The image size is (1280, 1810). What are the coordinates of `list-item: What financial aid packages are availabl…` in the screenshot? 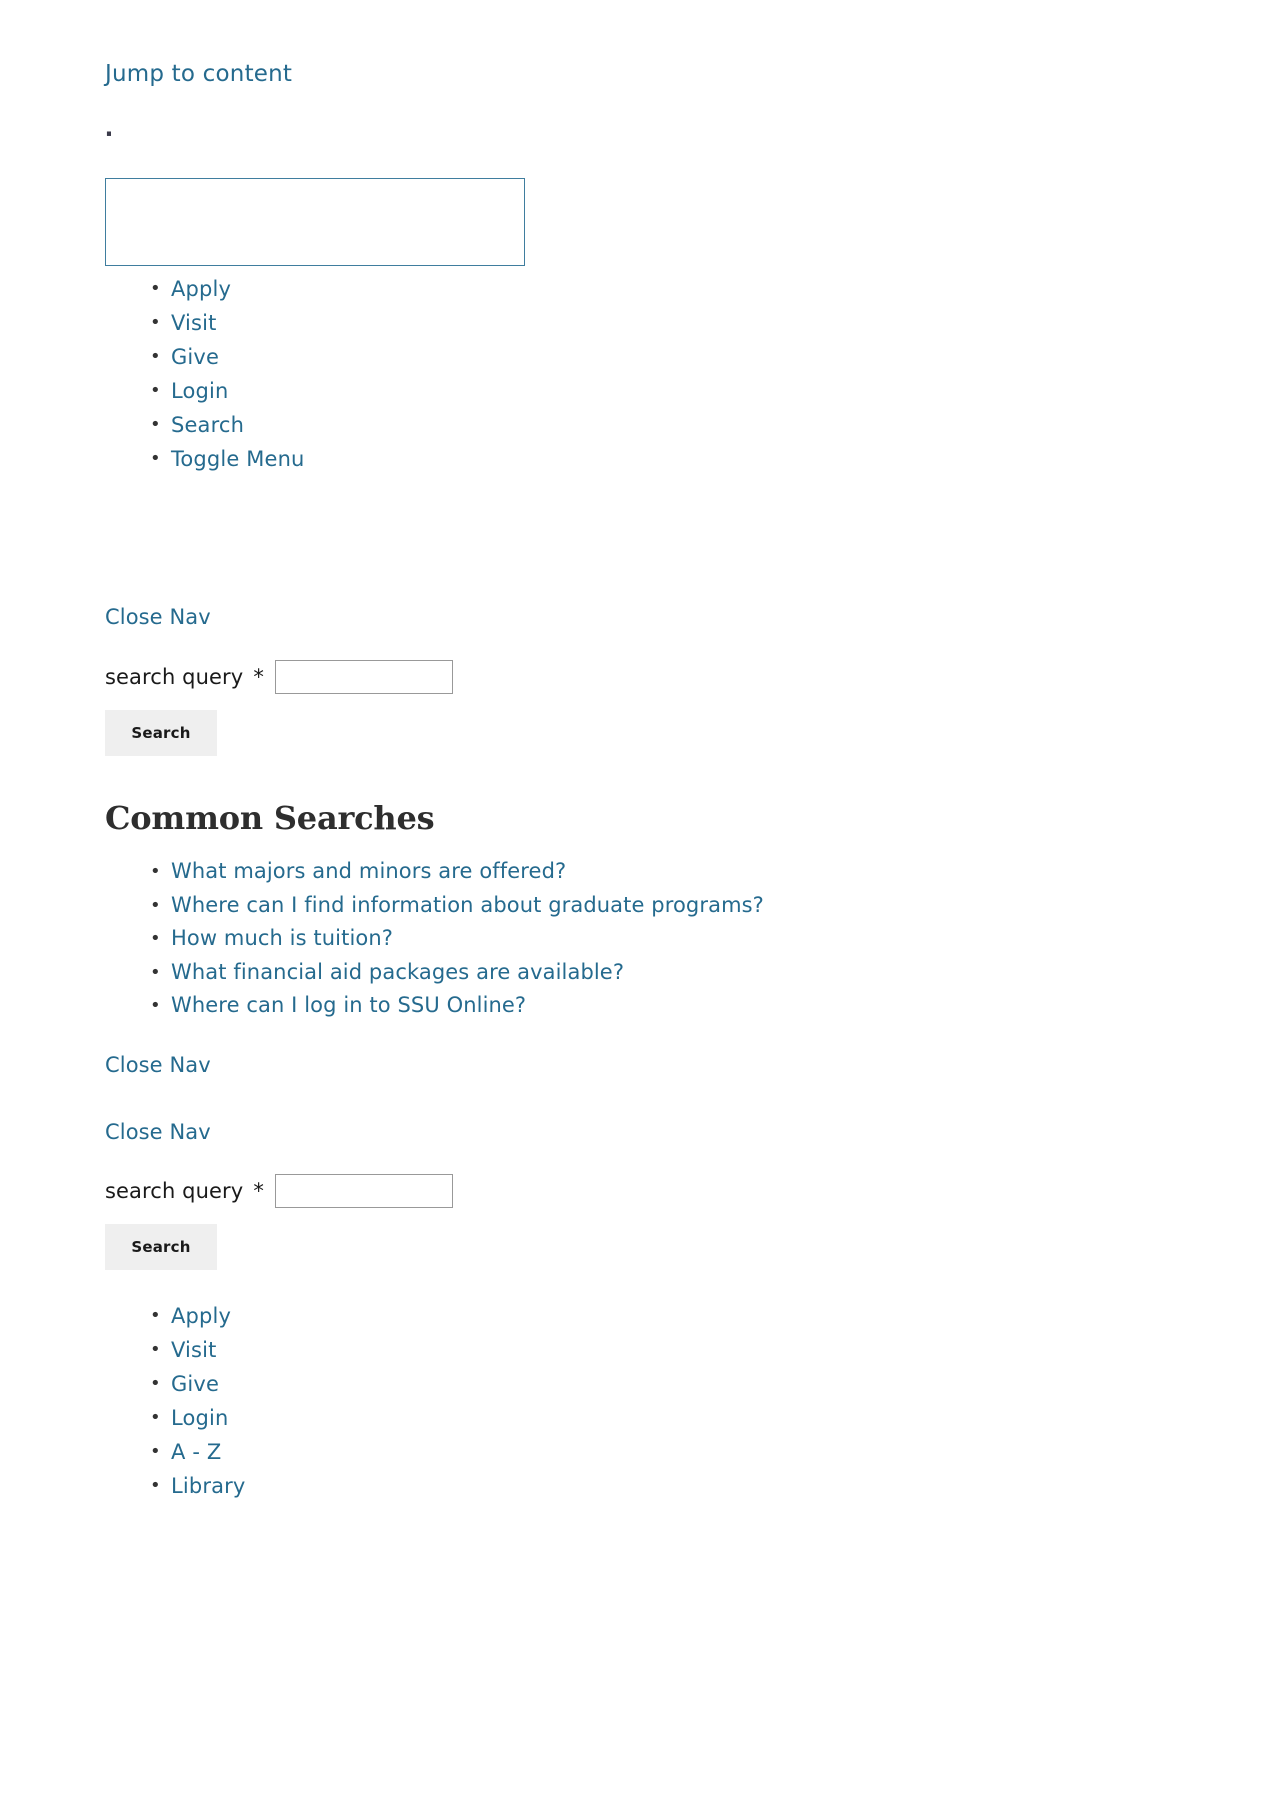 It's located at (434, 973).